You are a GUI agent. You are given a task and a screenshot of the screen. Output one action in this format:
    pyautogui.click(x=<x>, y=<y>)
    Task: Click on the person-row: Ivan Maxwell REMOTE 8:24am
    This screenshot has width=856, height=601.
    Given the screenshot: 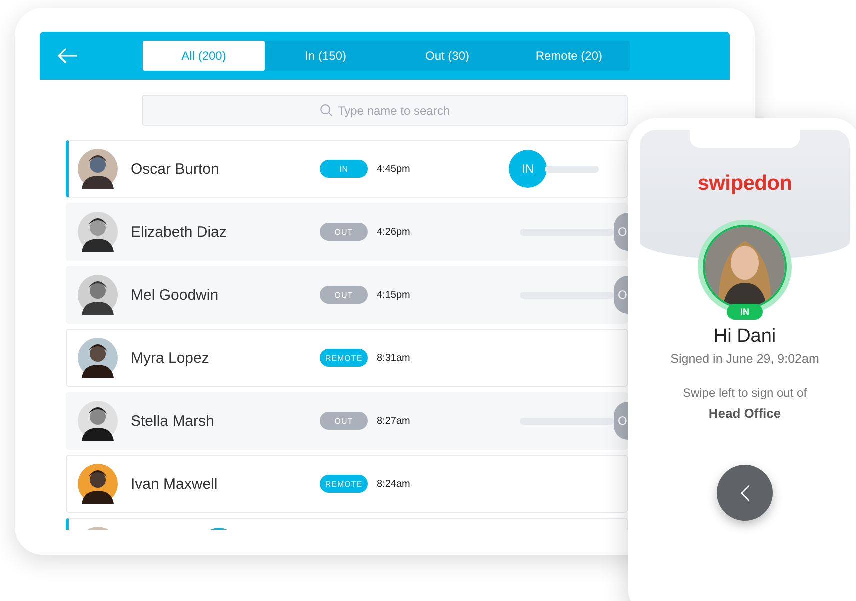 What is the action you would take?
    pyautogui.click(x=347, y=484)
    